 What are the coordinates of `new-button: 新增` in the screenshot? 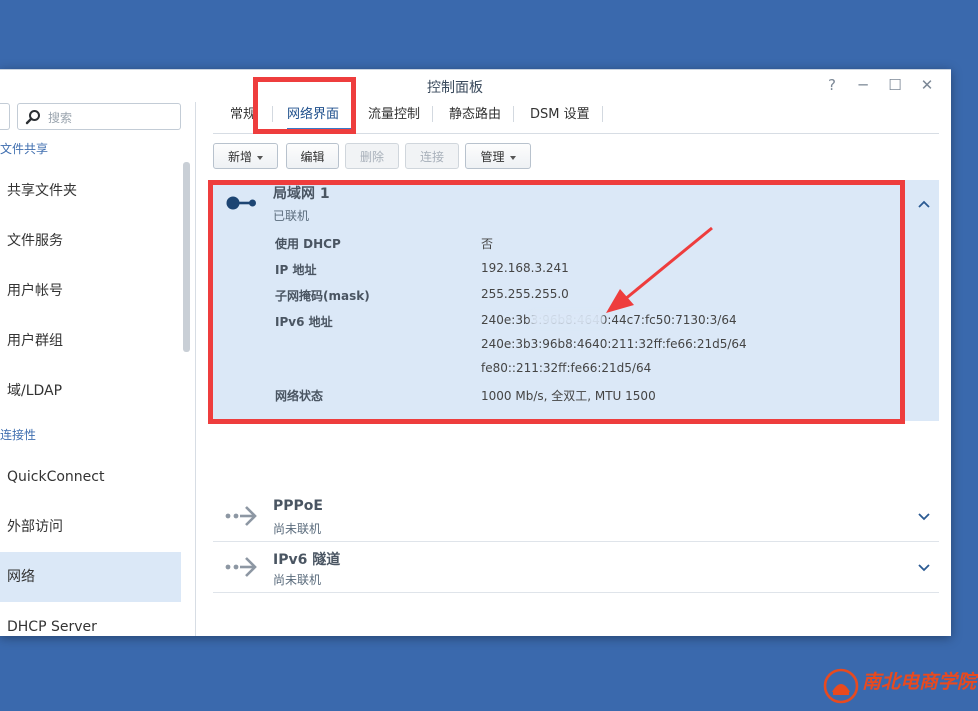 It's located at (245, 156).